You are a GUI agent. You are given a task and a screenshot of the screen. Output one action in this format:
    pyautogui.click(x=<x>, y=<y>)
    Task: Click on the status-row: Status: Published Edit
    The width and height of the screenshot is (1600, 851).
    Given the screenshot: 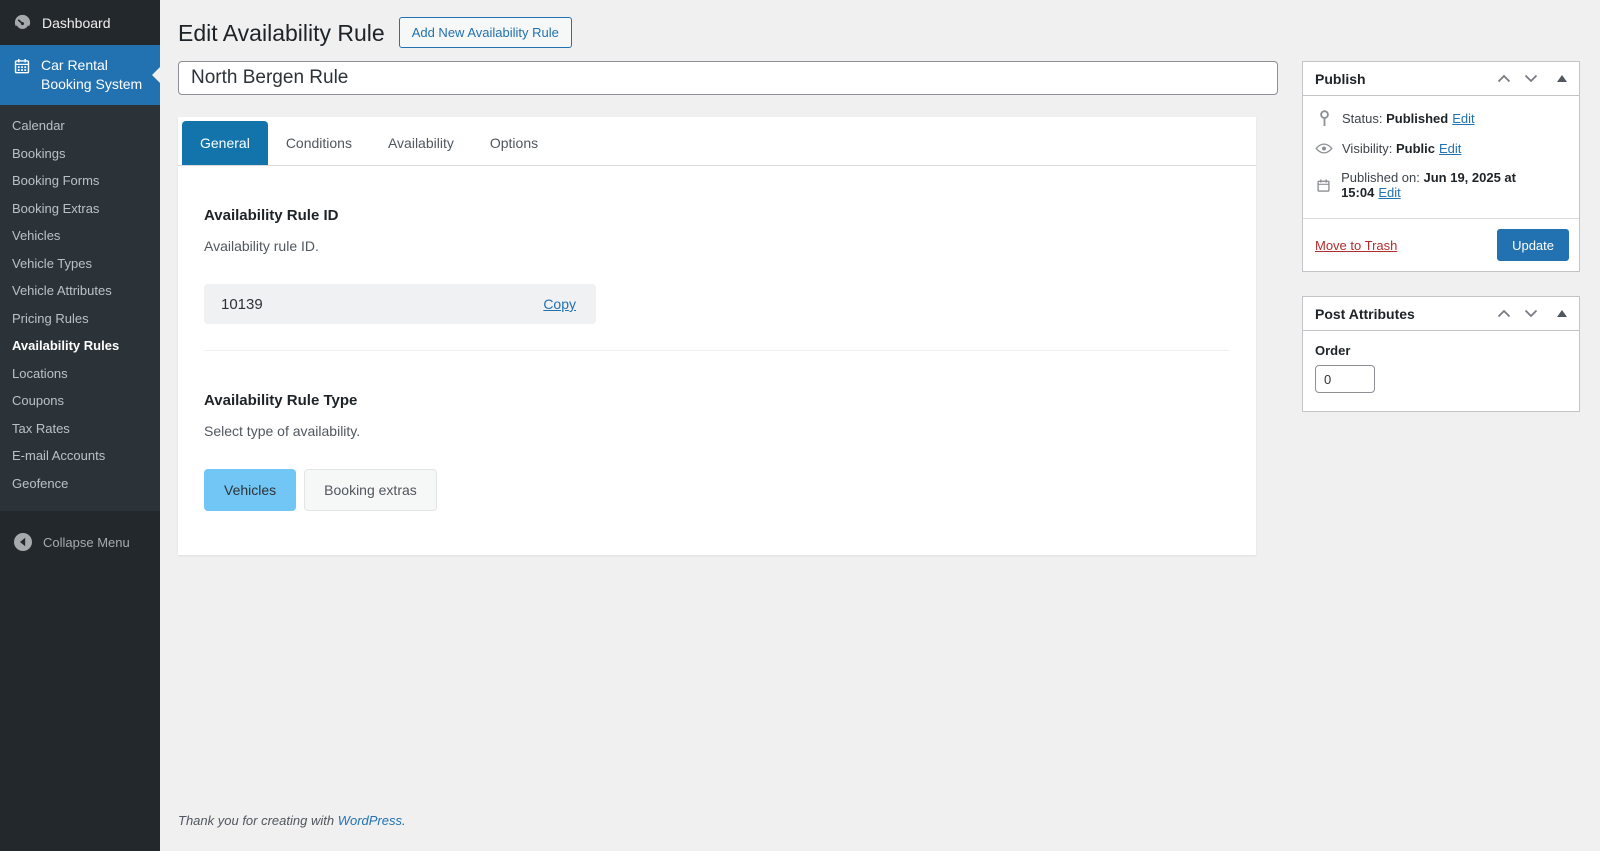 What is the action you would take?
    pyautogui.click(x=1441, y=118)
    